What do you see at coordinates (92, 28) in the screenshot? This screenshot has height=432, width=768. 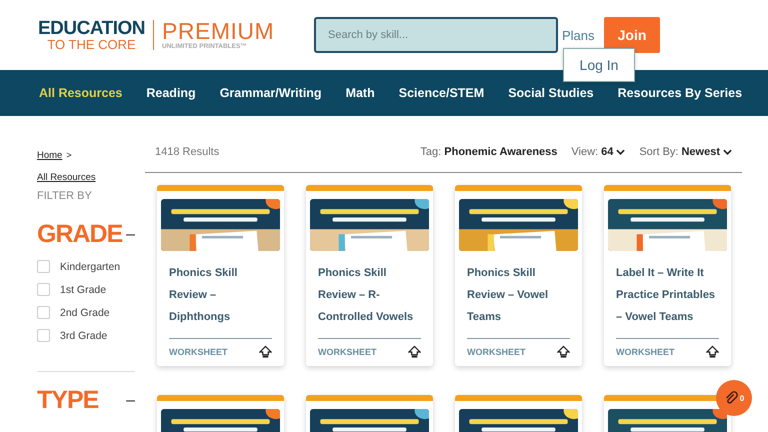 I see `logo-text: EDUCATION` at bounding box center [92, 28].